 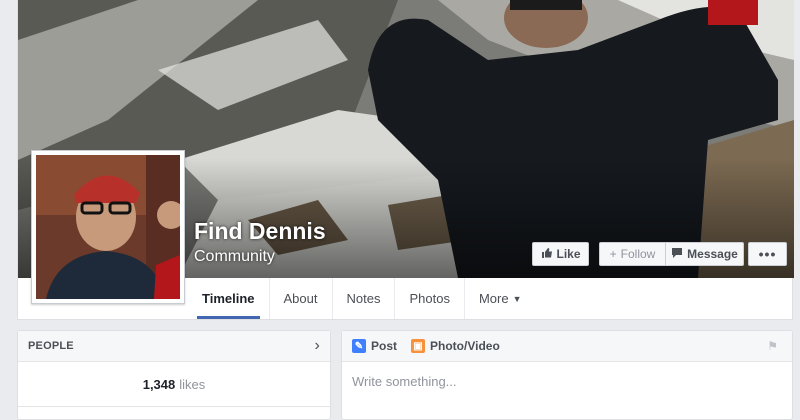 I want to click on post-tab: ✎ Post, so click(x=374, y=346).